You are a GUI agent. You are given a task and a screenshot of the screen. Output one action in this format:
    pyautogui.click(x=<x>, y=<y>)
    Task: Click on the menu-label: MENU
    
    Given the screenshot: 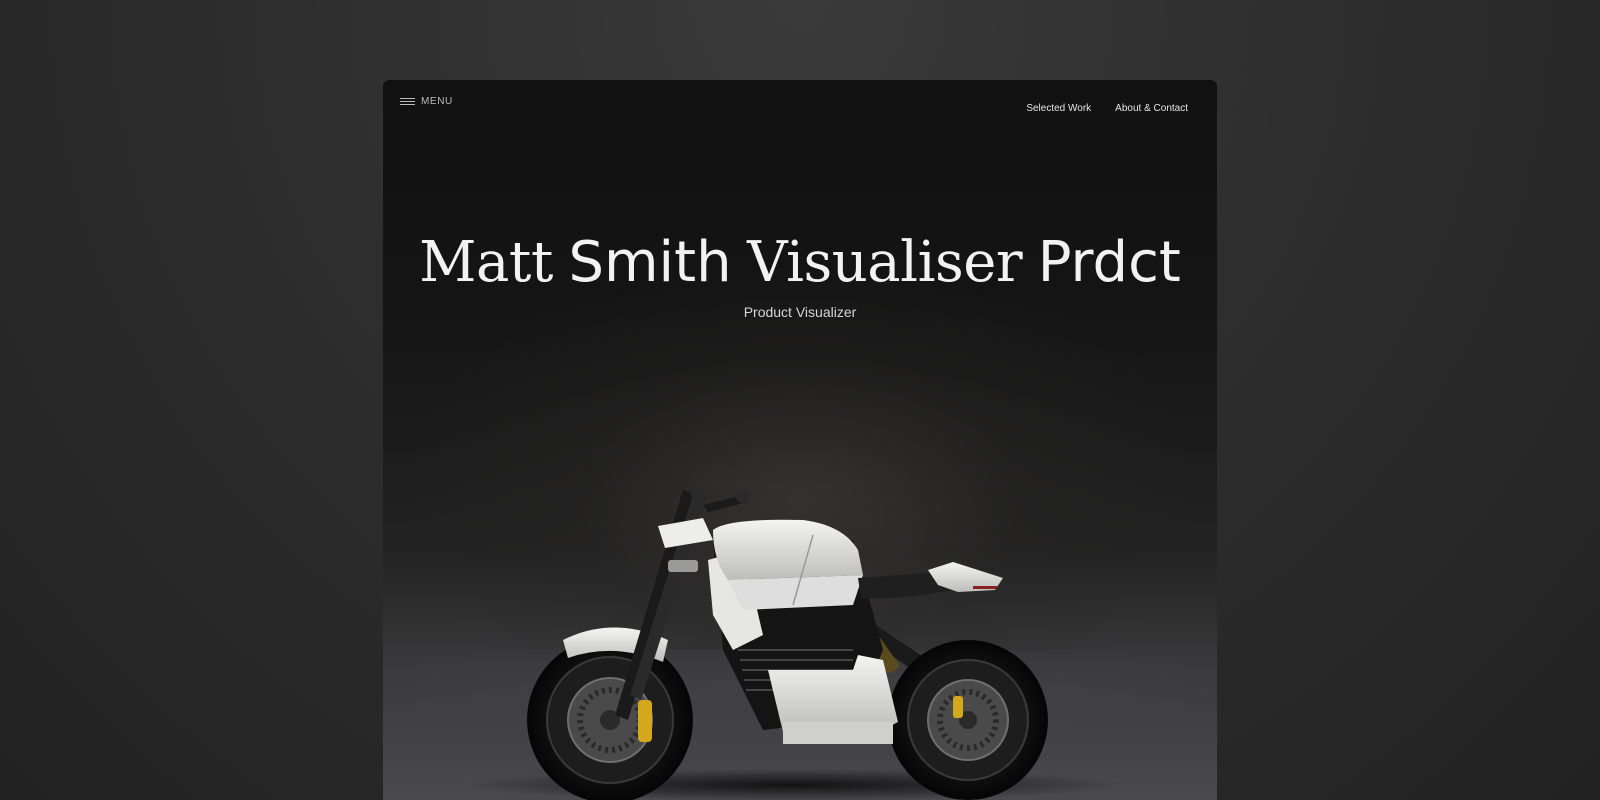 What is the action you would take?
    pyautogui.click(x=437, y=101)
    